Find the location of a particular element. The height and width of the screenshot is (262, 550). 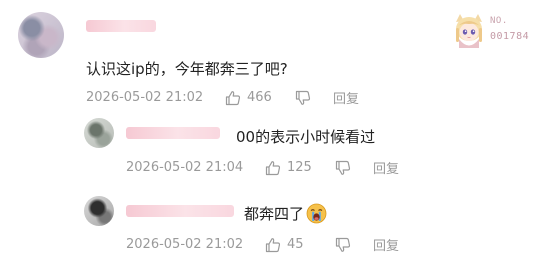

like-button: 466 is located at coordinates (260, 98).